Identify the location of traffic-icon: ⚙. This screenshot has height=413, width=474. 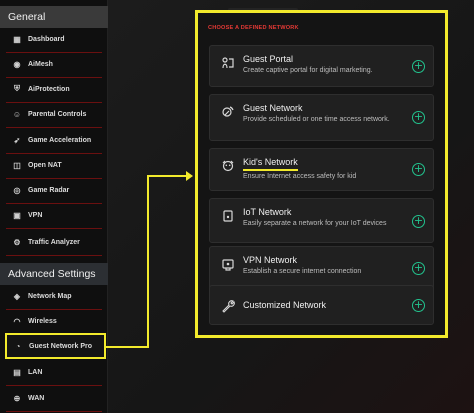
(17, 242).